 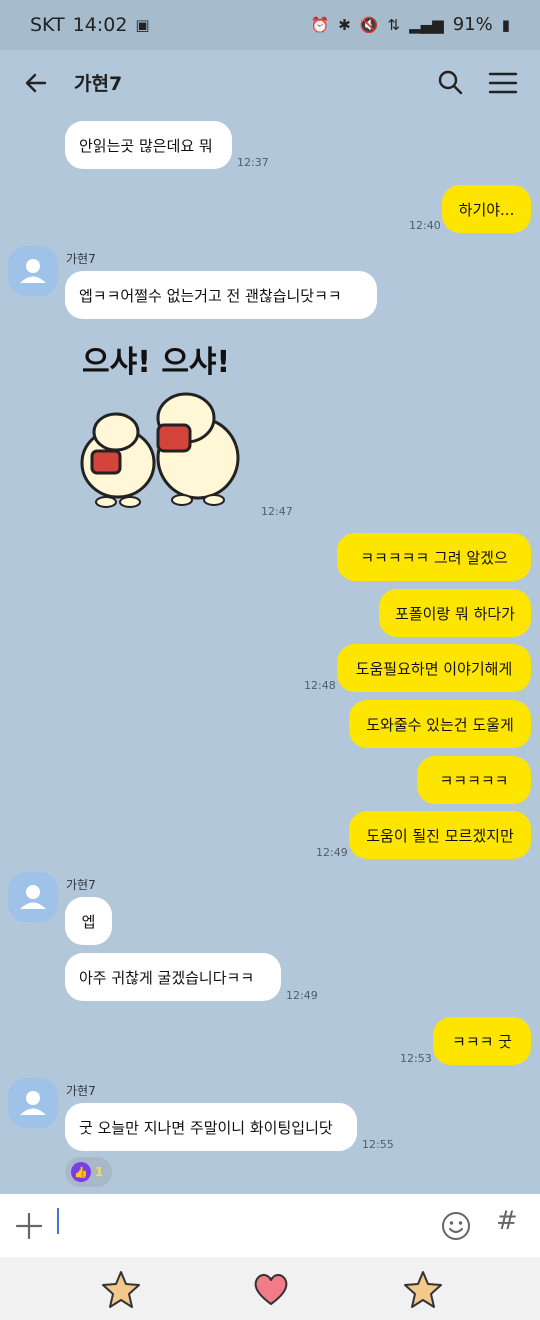 I want to click on clock: 14:02, so click(x=100, y=25).